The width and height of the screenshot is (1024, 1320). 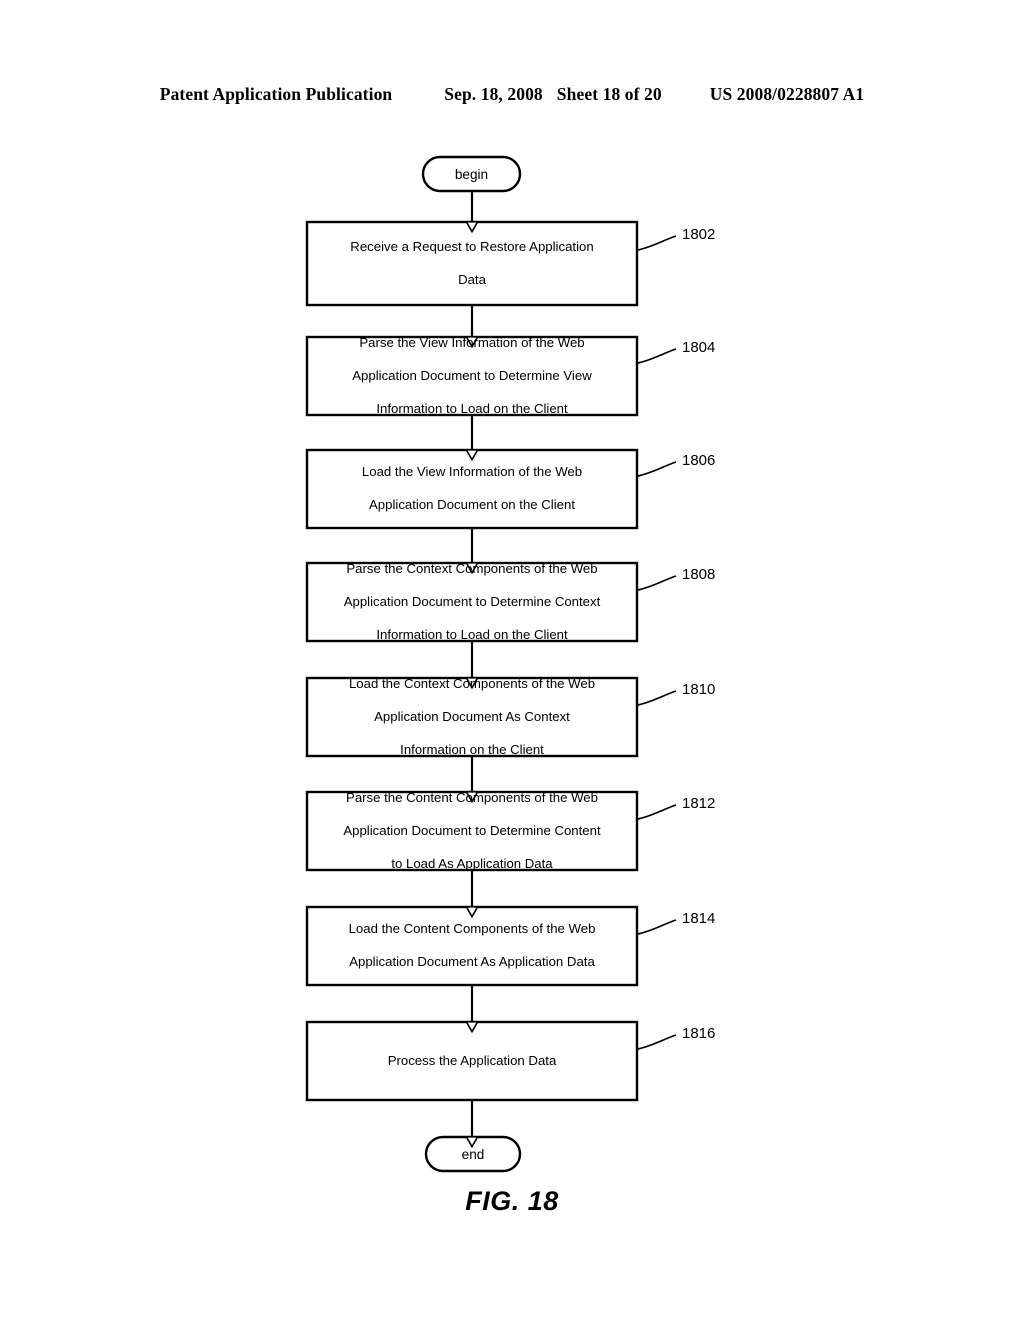 I want to click on terminal-end-label: end, so click(x=473, y=1154).